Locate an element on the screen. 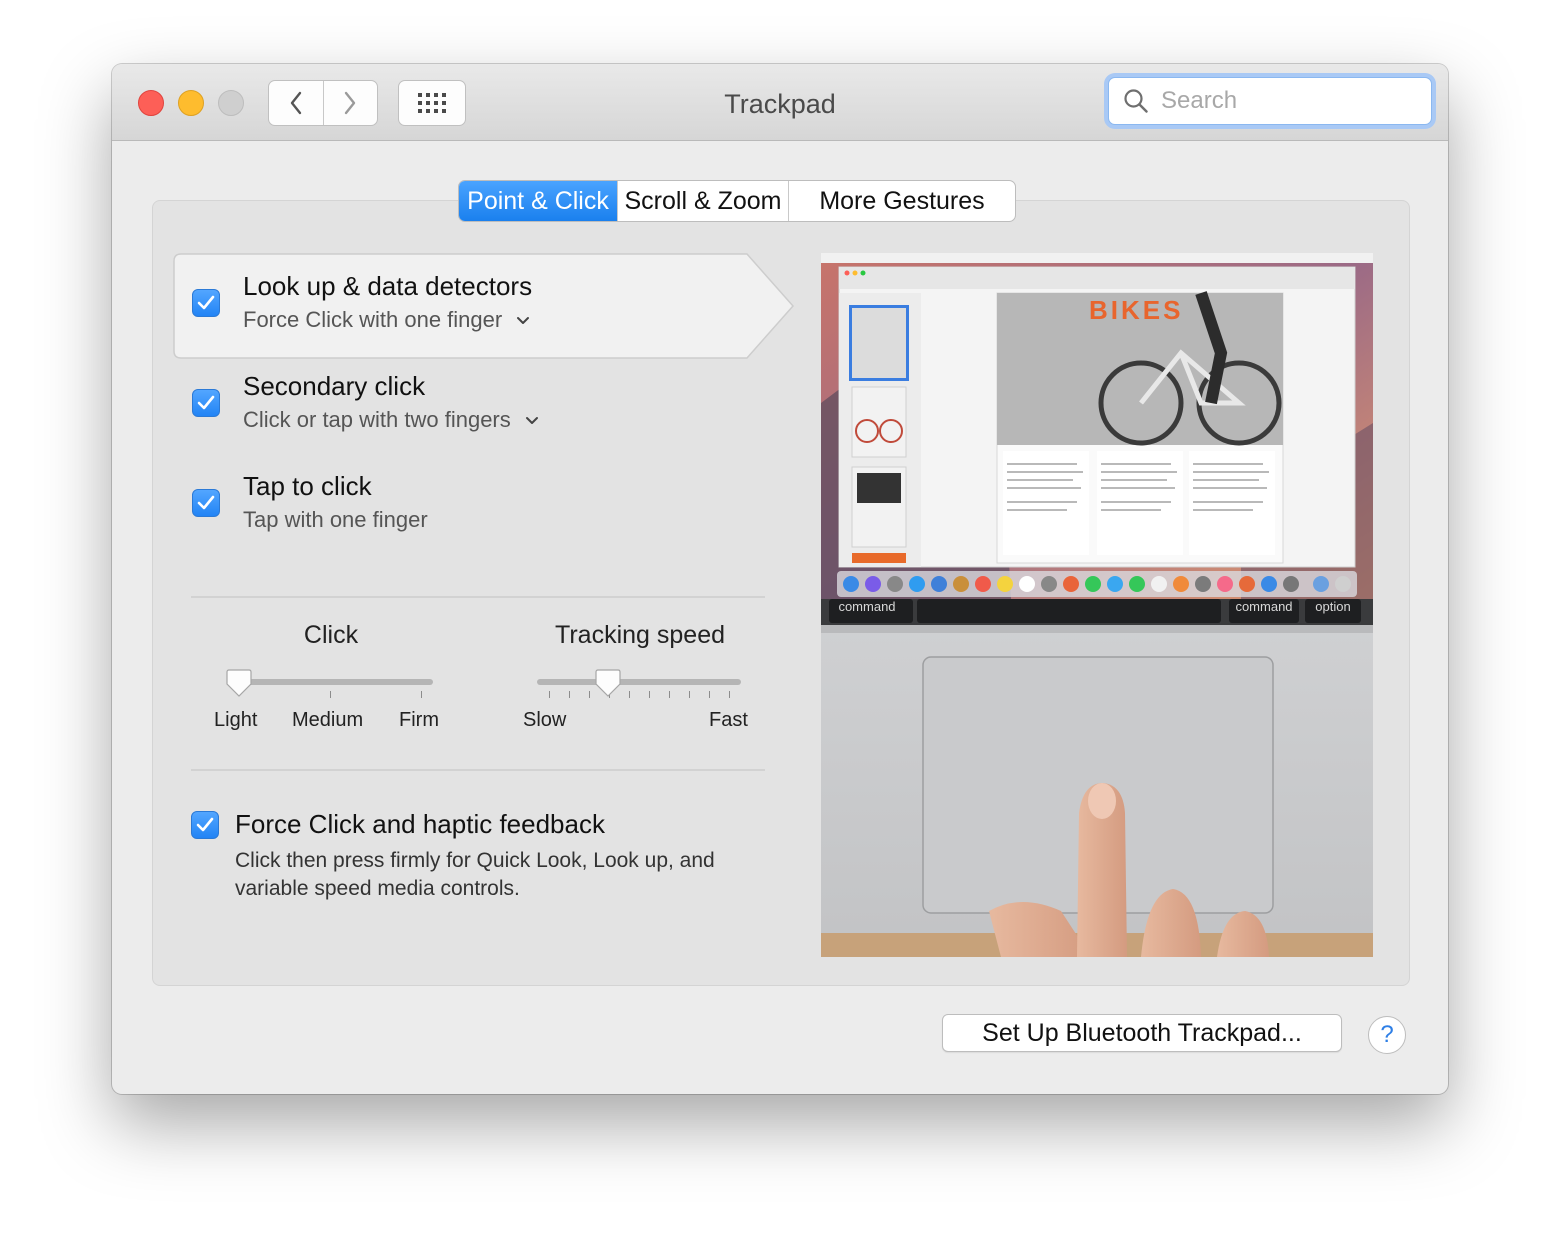  lookup-subtitle: Force Click with one finger is located at coordinates (373, 319).